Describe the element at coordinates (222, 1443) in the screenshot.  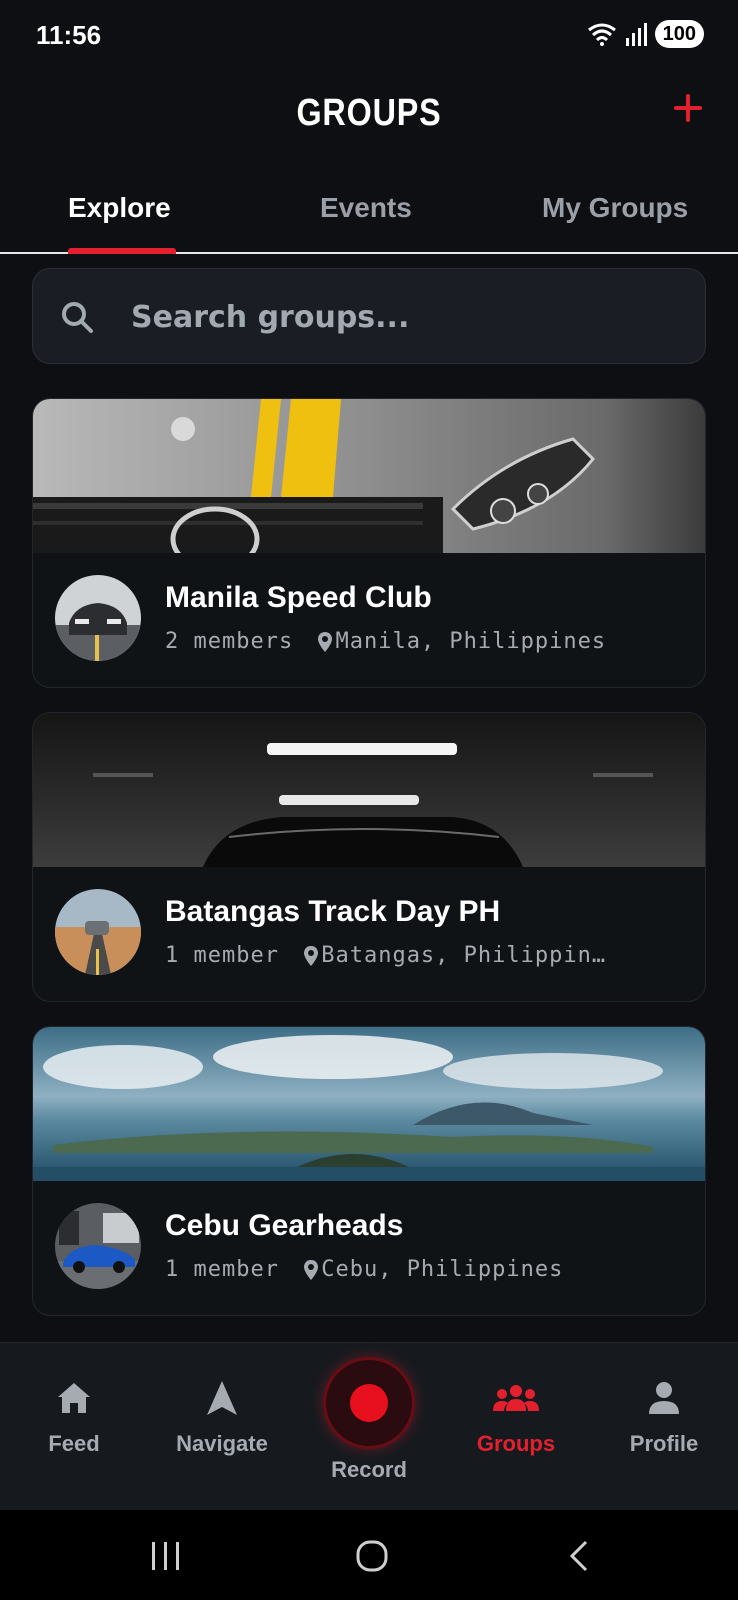
I see `nav-label: Navigate` at that location.